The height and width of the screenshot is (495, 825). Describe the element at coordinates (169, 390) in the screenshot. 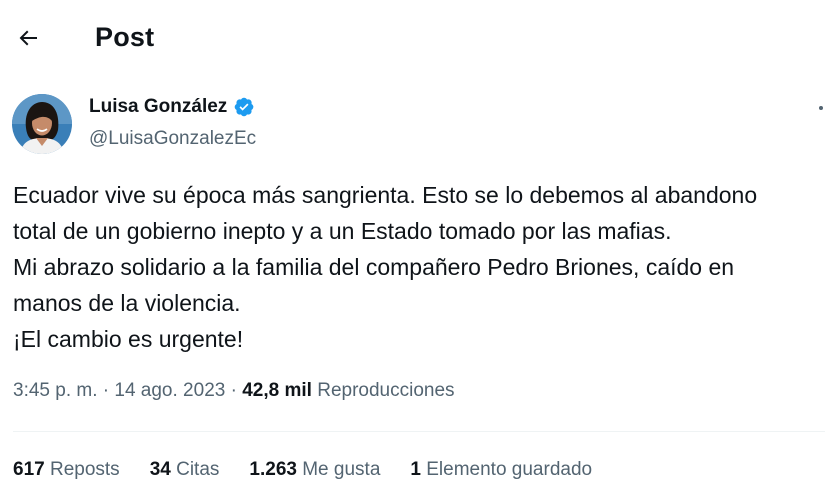

I see `tweet-date: 14 ago. 2023` at that location.